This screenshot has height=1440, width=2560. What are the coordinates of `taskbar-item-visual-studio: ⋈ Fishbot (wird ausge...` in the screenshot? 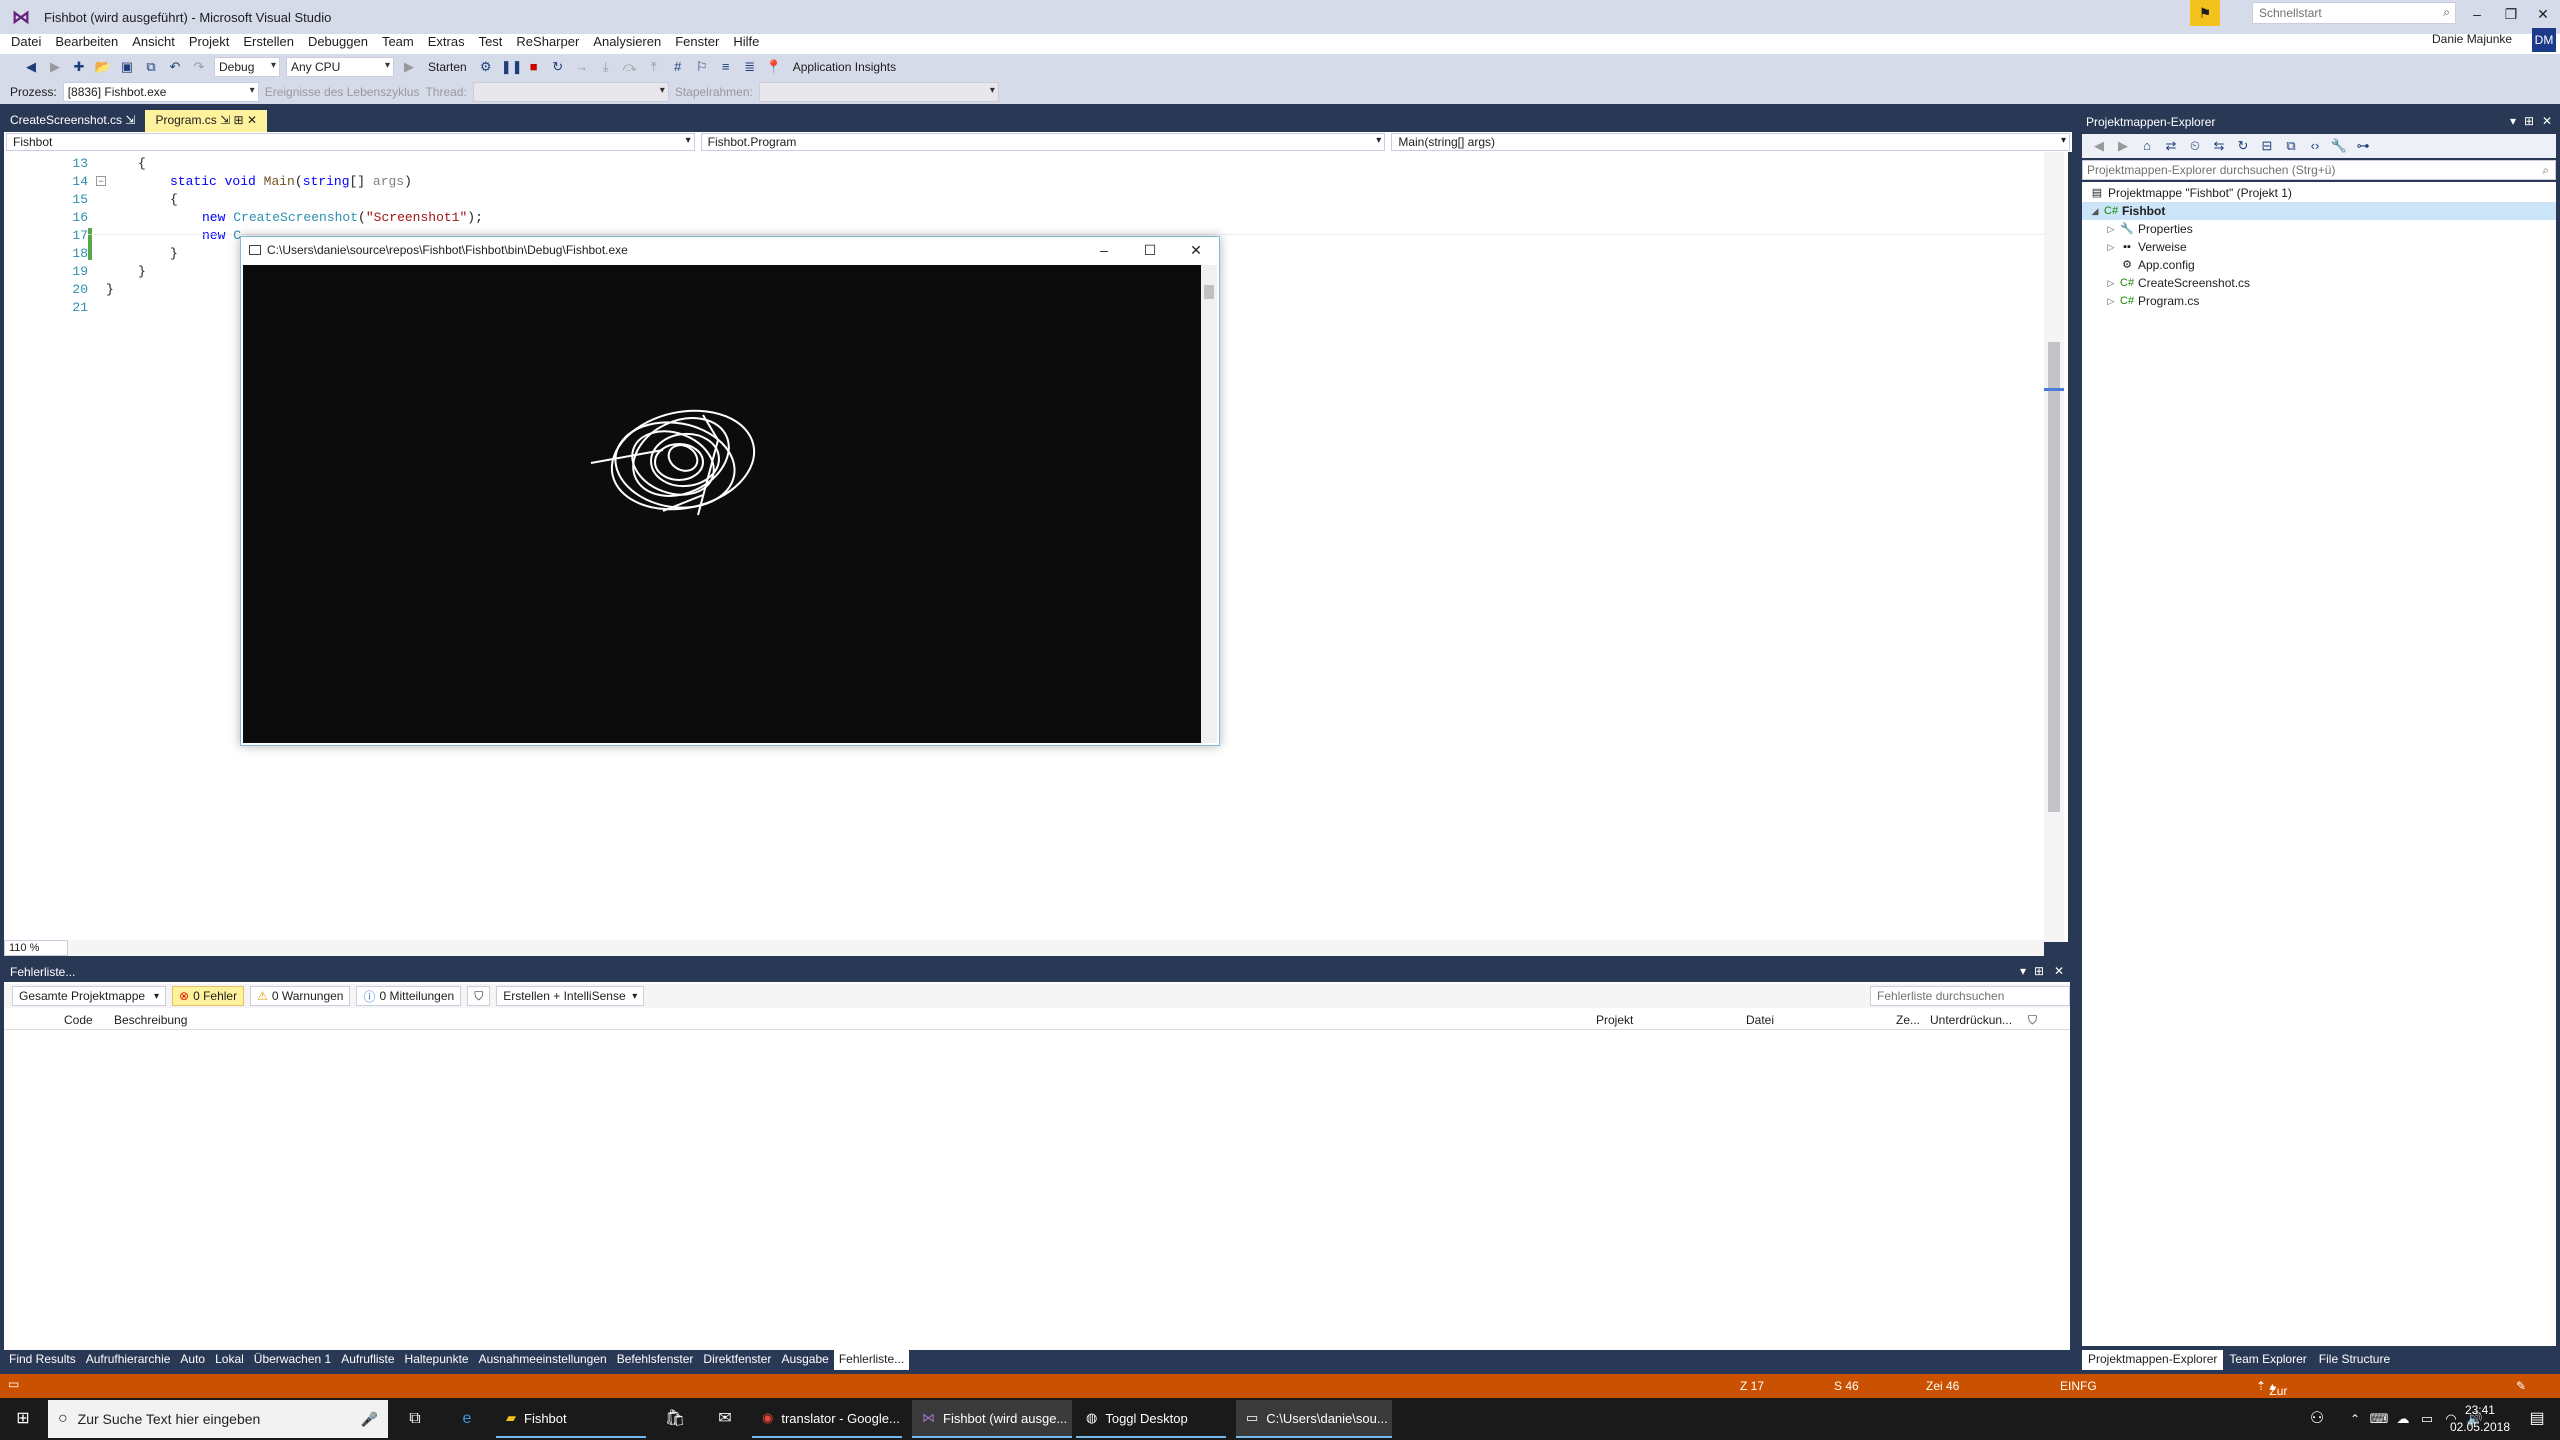 It's located at (992, 1419).